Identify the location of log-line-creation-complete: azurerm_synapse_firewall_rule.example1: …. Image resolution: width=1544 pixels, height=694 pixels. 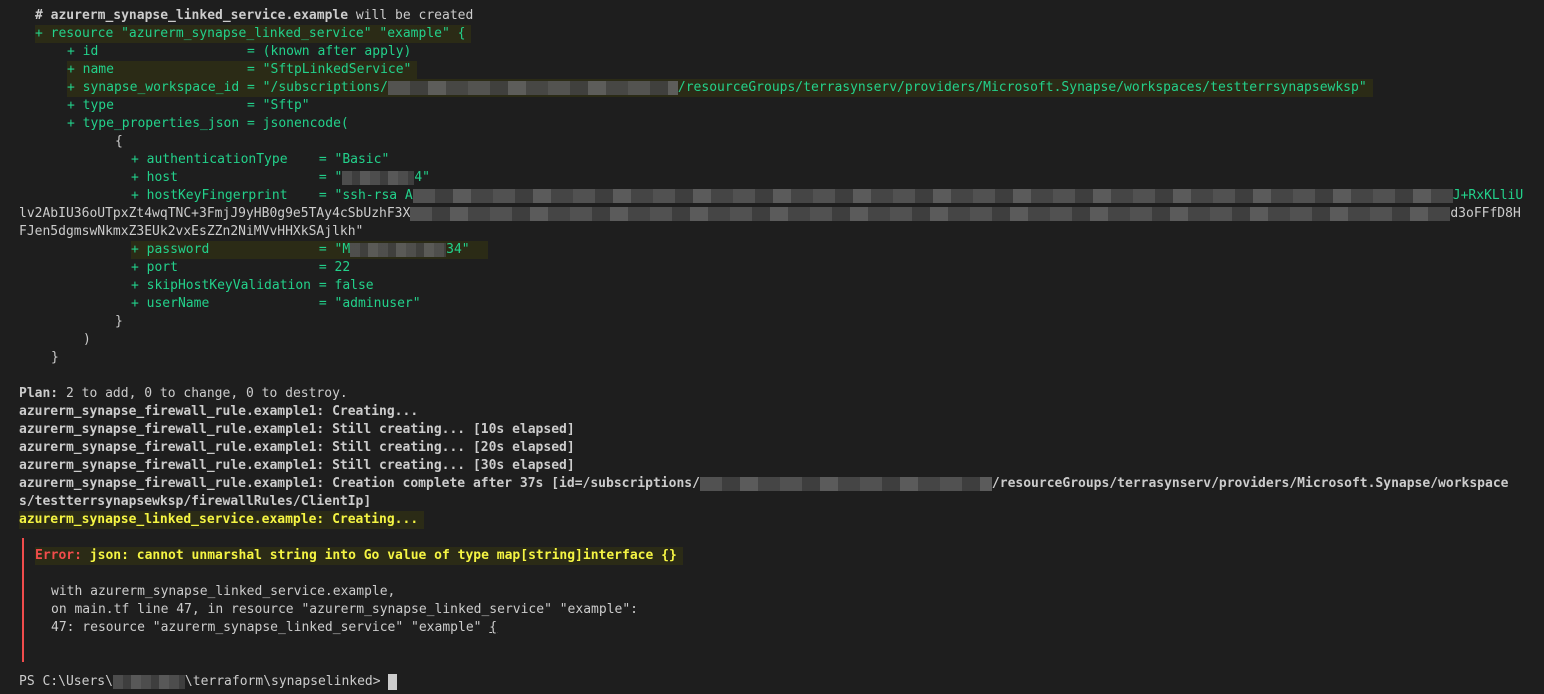
(764, 483).